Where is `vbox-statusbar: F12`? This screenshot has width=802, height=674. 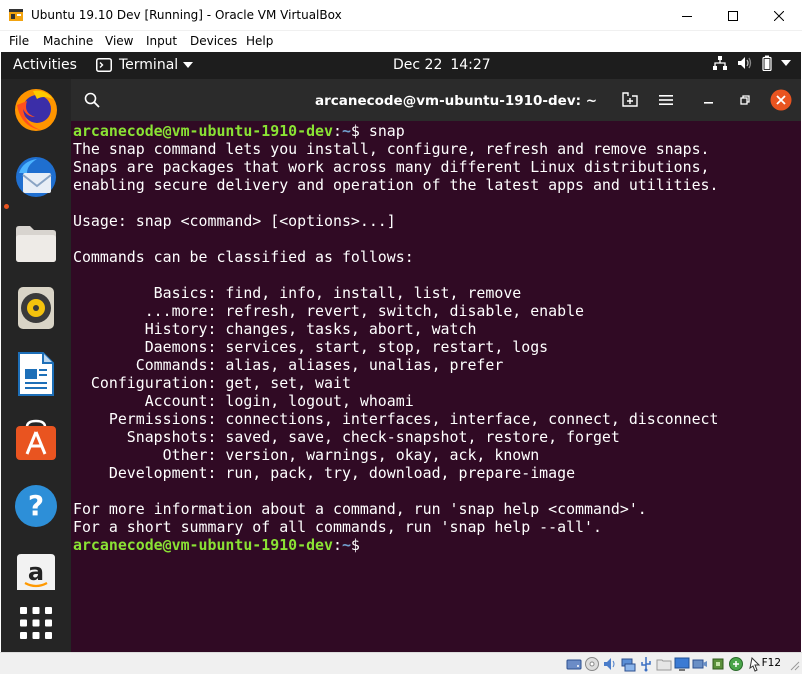 vbox-statusbar: F12 is located at coordinates (401, 663).